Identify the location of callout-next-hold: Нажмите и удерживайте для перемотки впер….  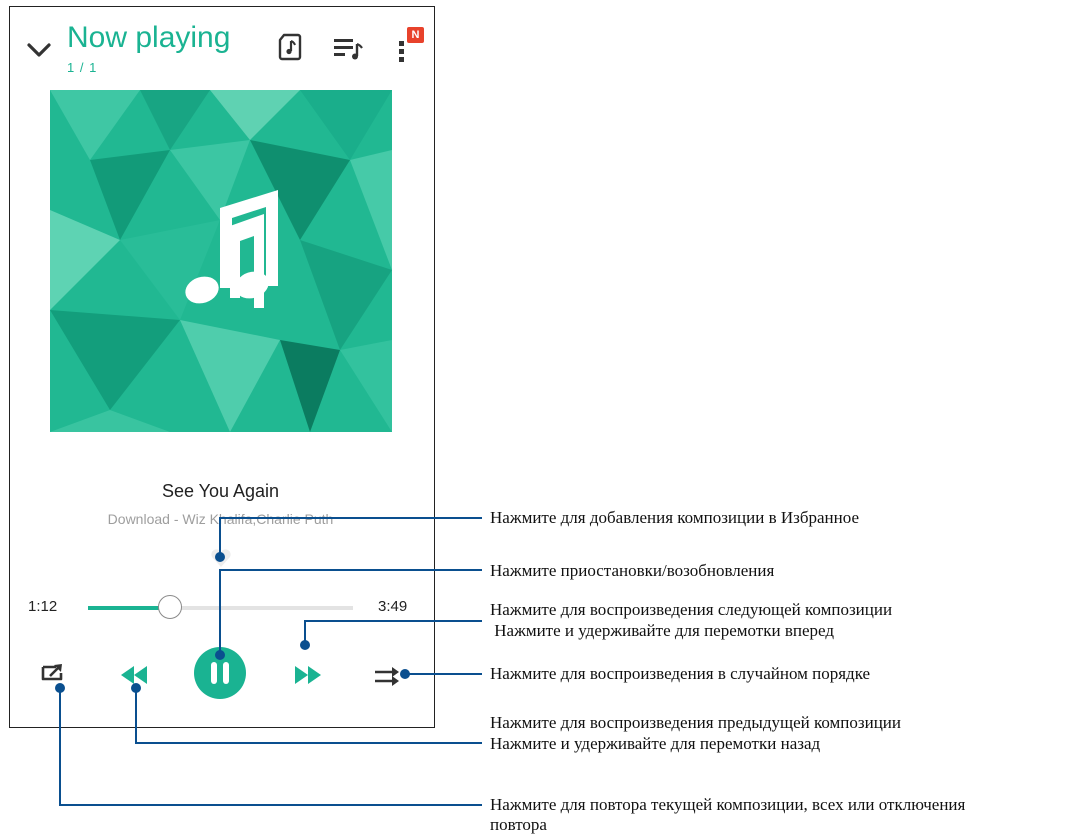
(662, 630).